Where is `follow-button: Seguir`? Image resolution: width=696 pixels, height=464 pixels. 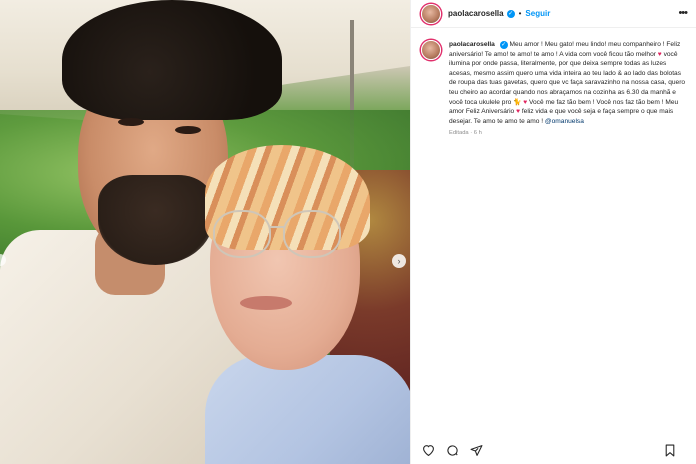
follow-button: Seguir is located at coordinates (537, 13).